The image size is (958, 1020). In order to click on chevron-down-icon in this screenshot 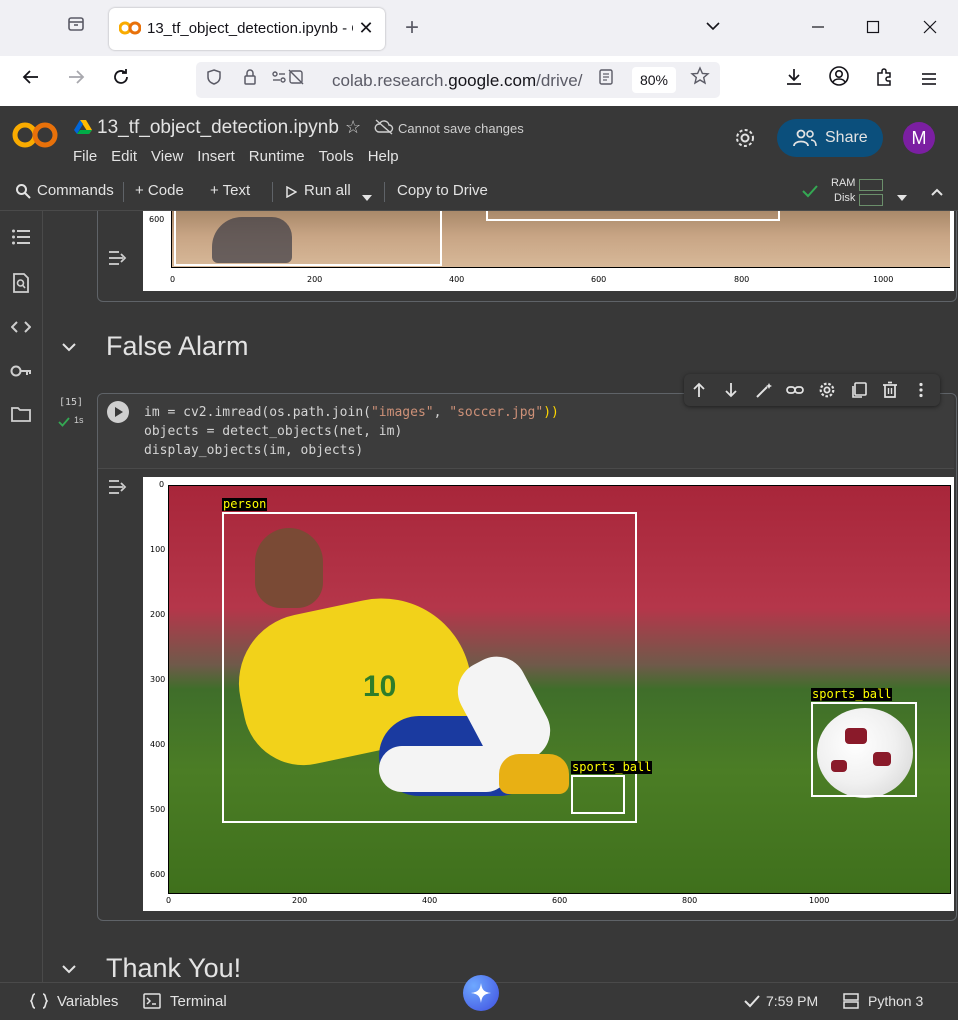, I will do `click(713, 28)`.